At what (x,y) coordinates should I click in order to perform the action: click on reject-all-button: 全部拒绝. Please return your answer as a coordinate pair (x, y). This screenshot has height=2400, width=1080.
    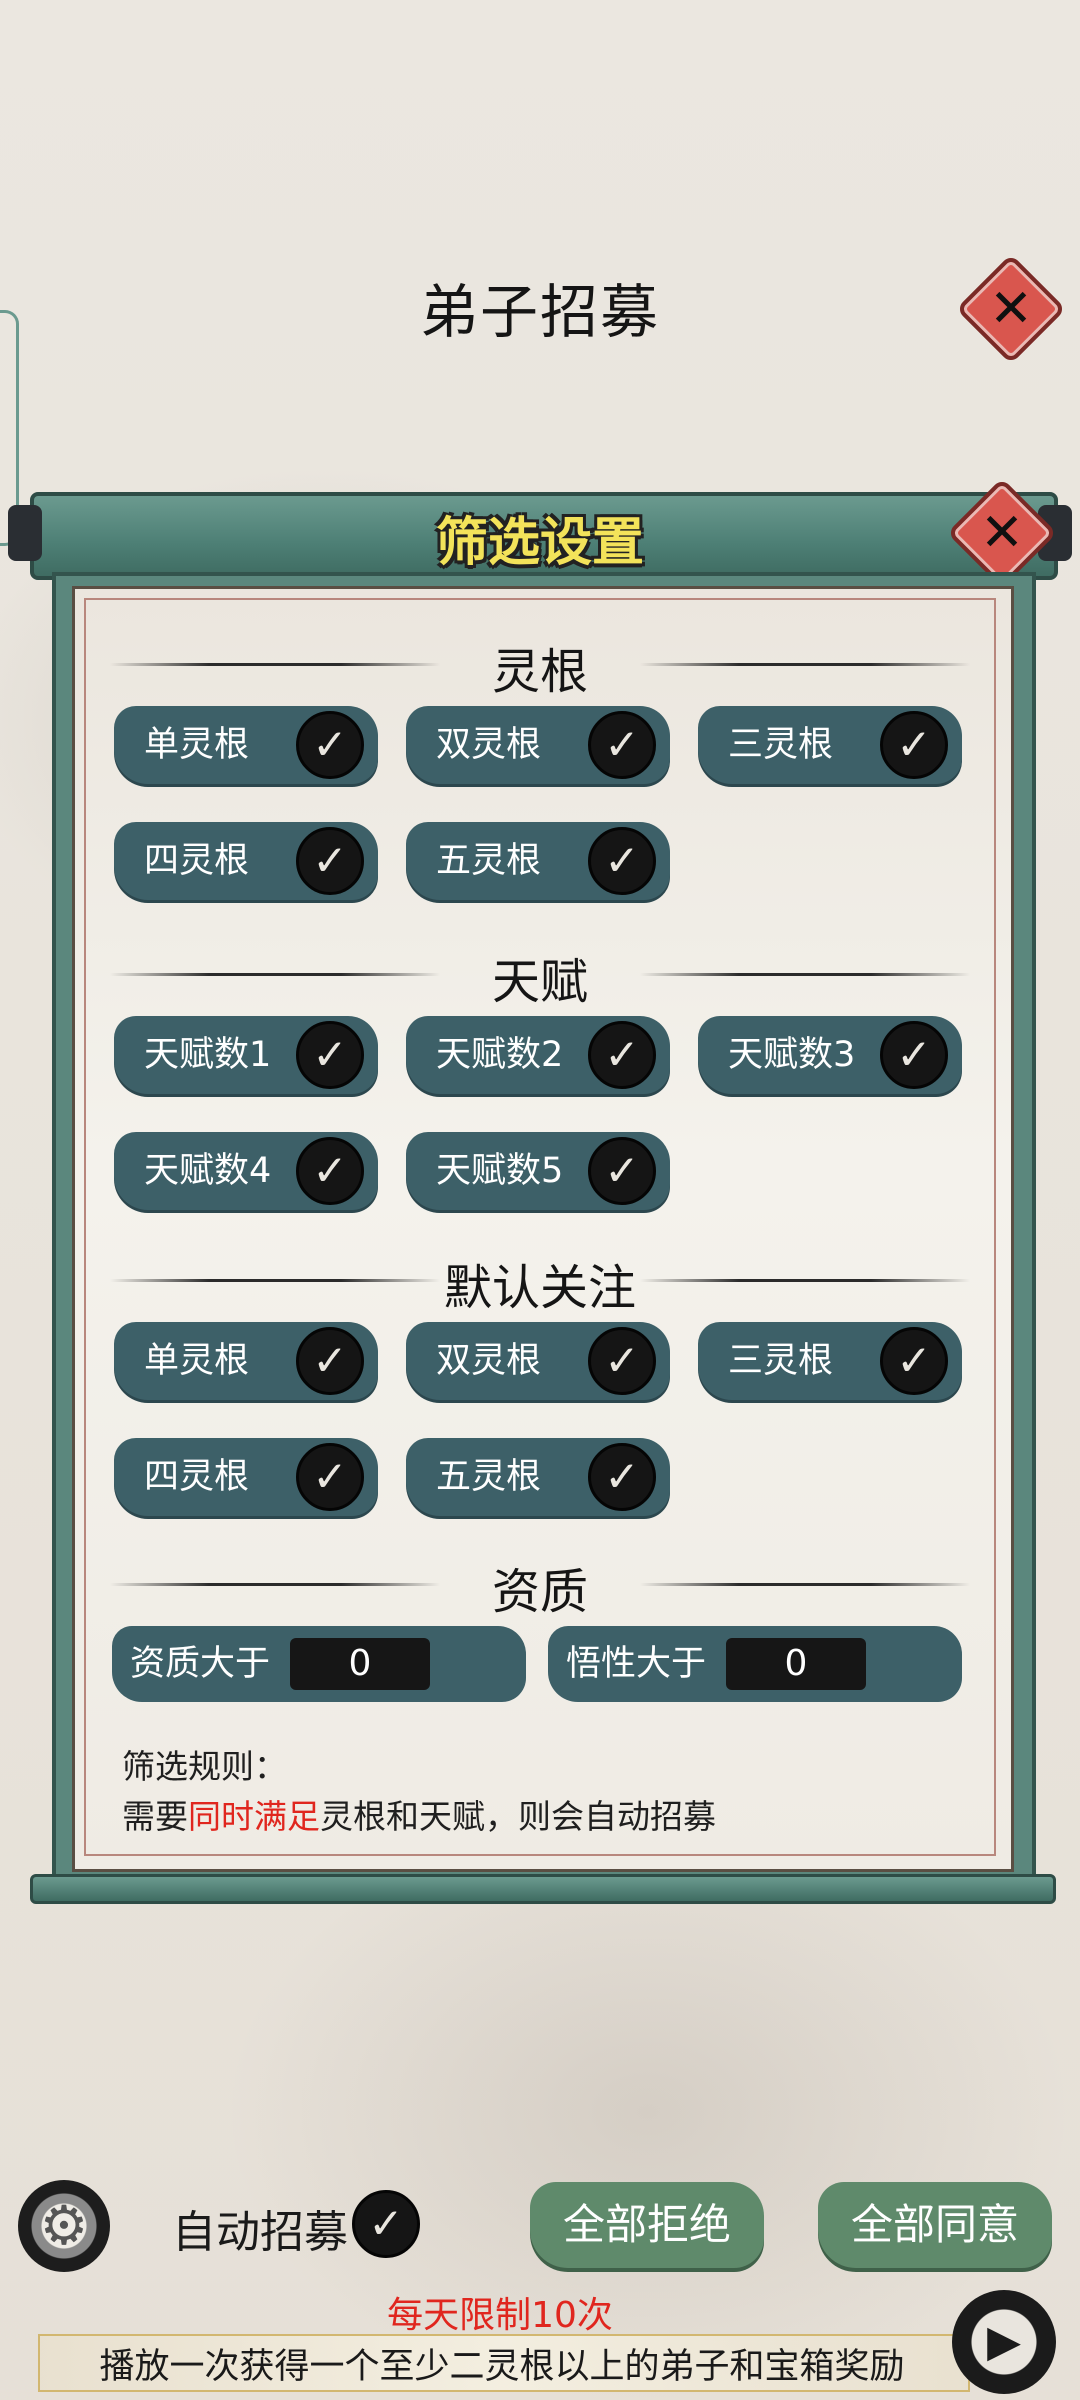
    Looking at the image, I should click on (647, 2225).